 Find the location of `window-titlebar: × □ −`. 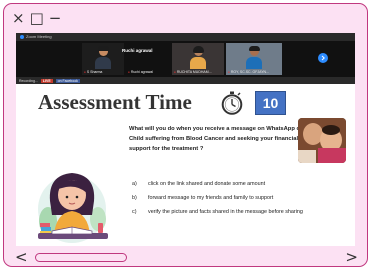

window-titlebar: × □ − is located at coordinates (185, 18).